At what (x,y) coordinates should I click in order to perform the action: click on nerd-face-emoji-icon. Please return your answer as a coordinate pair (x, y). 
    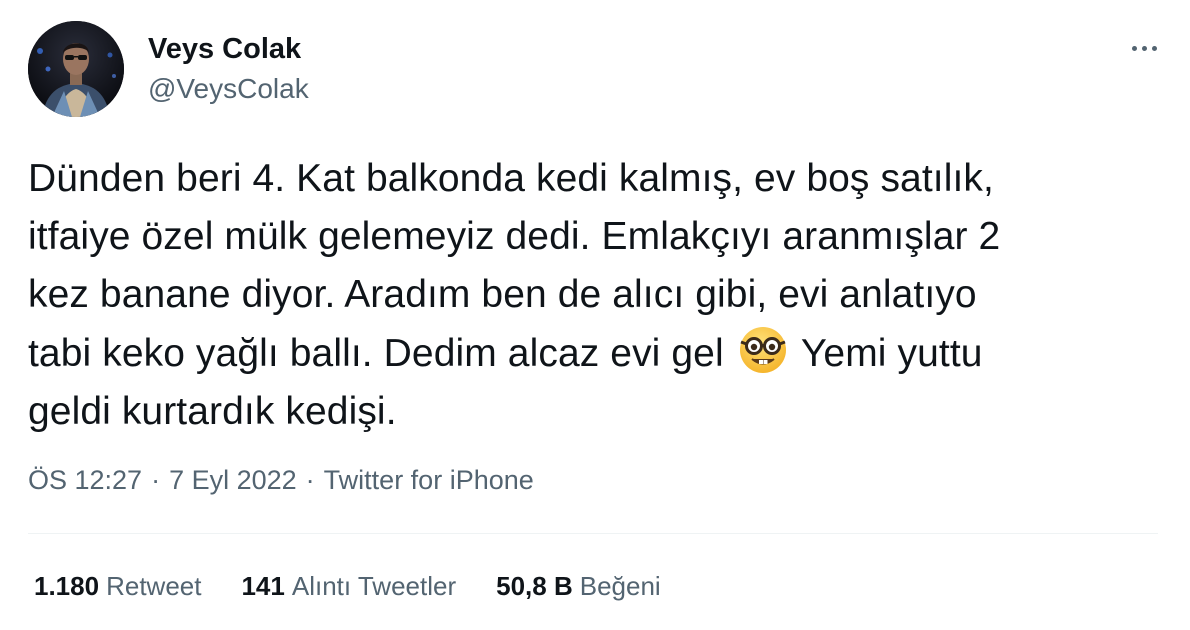
    Looking at the image, I should click on (763, 350).